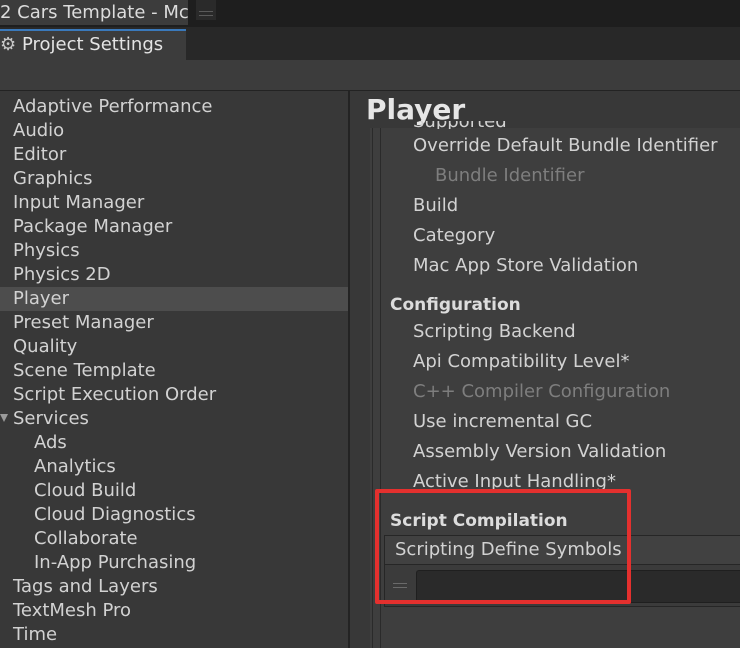 Image resolution: width=740 pixels, height=648 pixels. What do you see at coordinates (174, 395) in the screenshot?
I see `sidebar-item-script-execution-order: Script Execution Order` at bounding box center [174, 395].